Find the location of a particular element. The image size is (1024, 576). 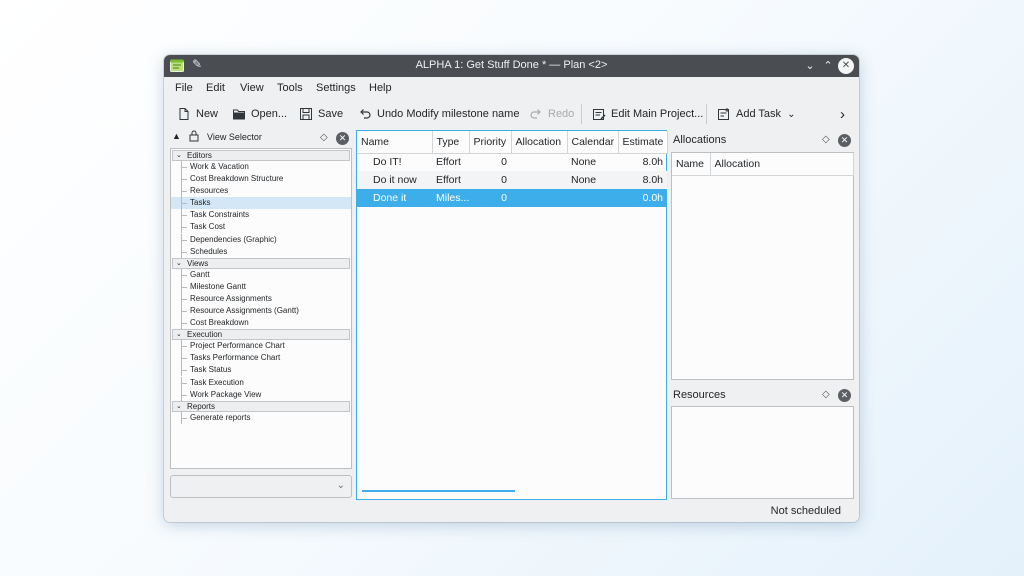

view-item: Tasks is located at coordinates (261, 203).